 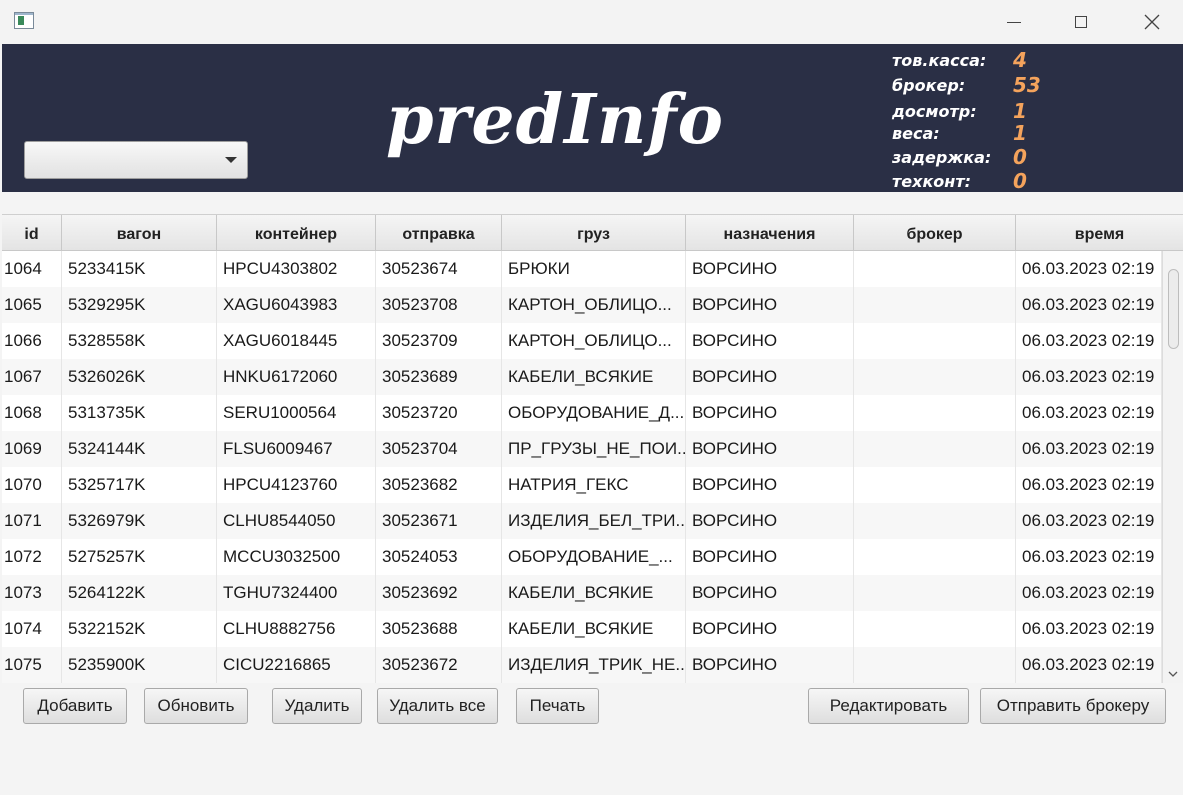 I want to click on cell-vagon: 5264122K, so click(x=139, y=593).